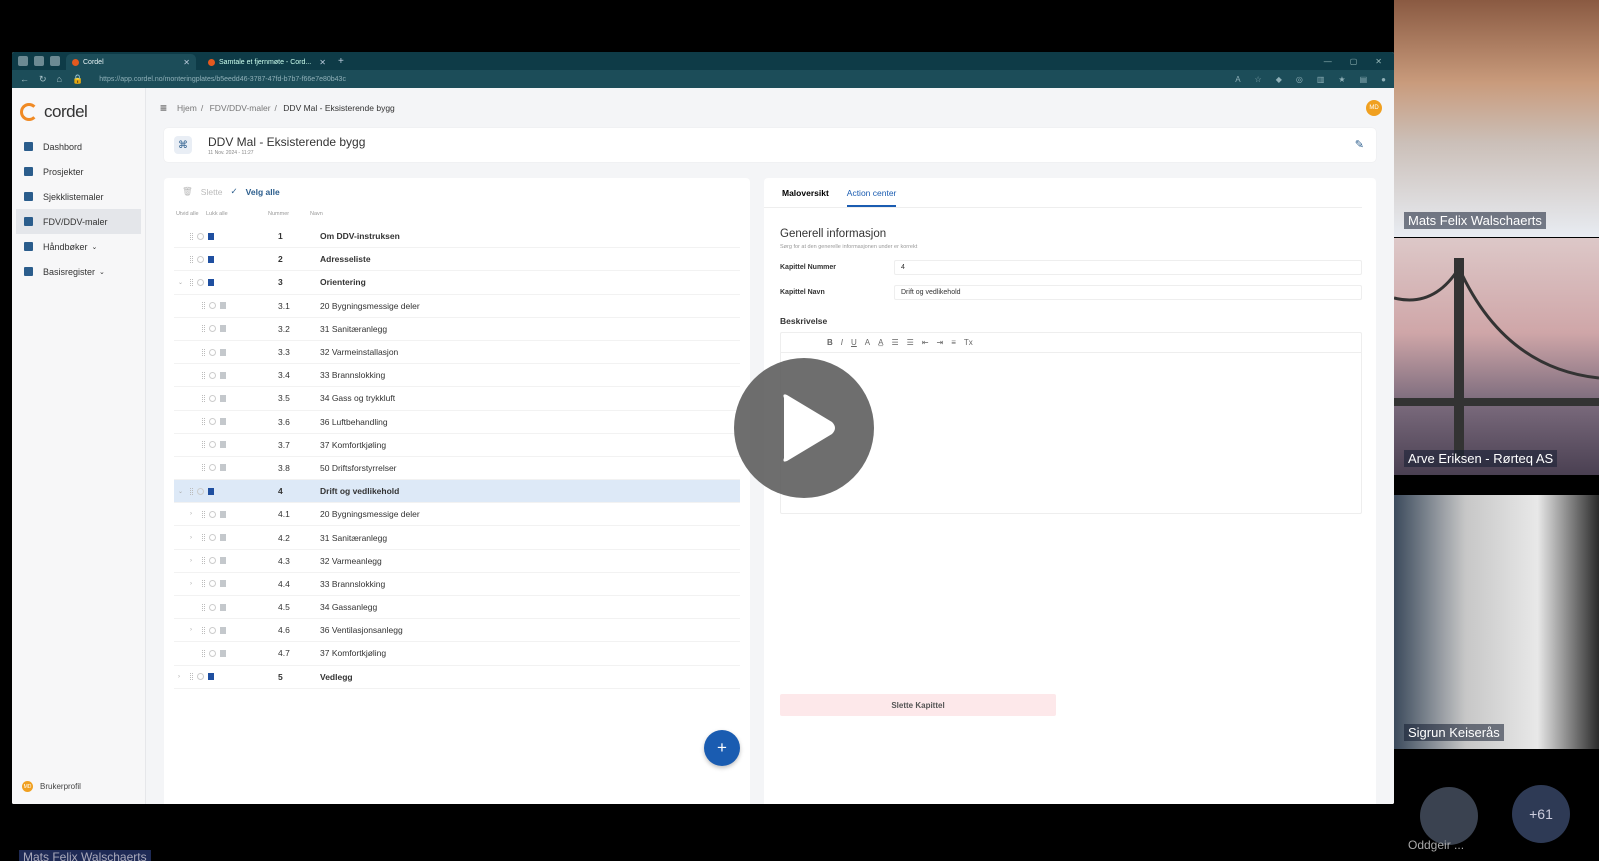 Image resolution: width=1599 pixels, height=861 pixels. What do you see at coordinates (1279, 79) in the screenshot?
I see `extension-icon: ◆` at bounding box center [1279, 79].